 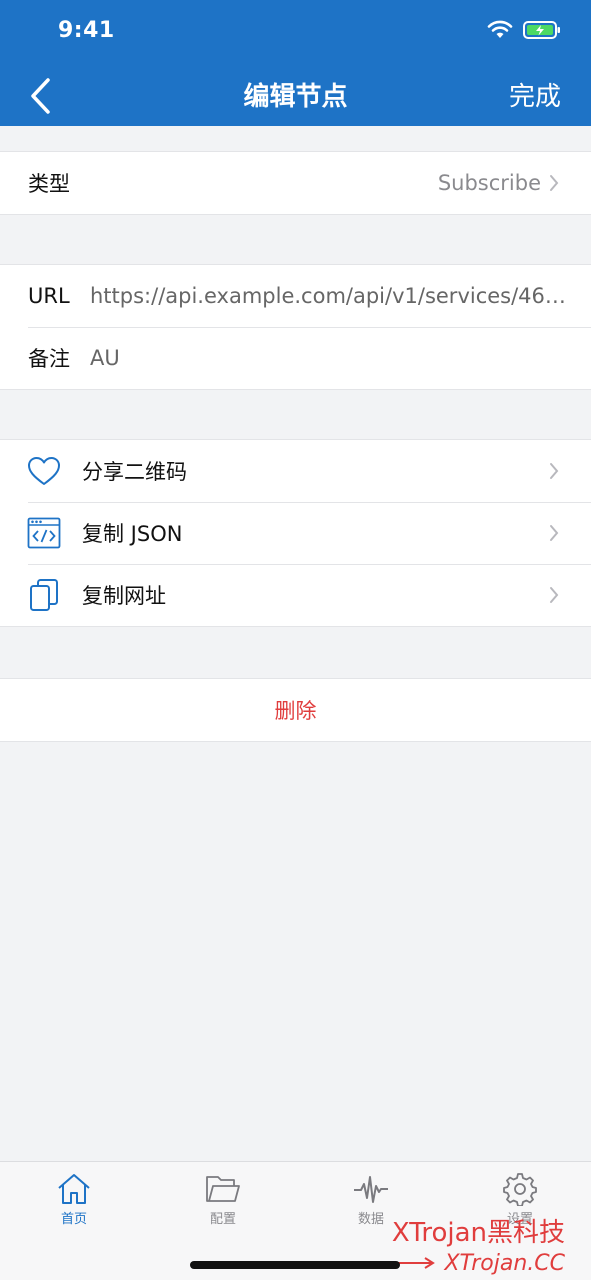 What do you see at coordinates (295, 471) in the screenshot?
I see `share-qr-row: 分享二维码` at bounding box center [295, 471].